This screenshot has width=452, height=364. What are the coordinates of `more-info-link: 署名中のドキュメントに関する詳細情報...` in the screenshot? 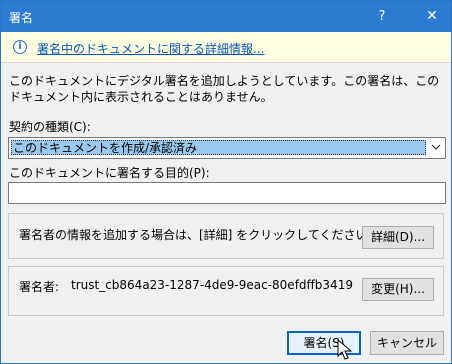 It's located at (150, 48).